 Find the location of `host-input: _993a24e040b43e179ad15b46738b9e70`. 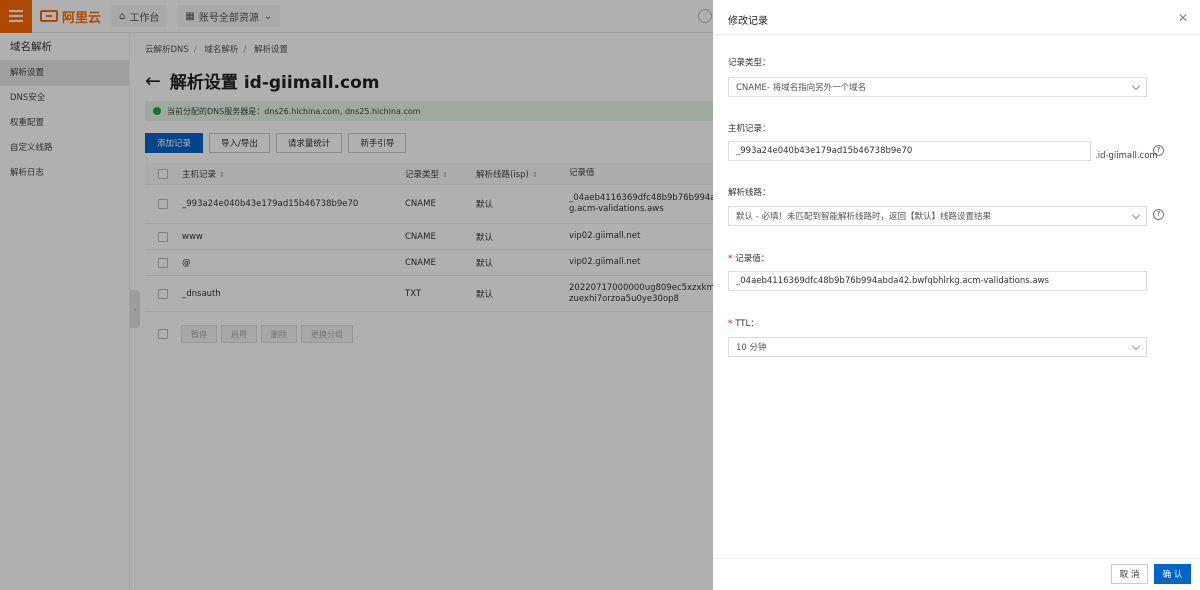

host-input: _993a24e040b43e179ad15b46738b9e70 is located at coordinates (909, 151).